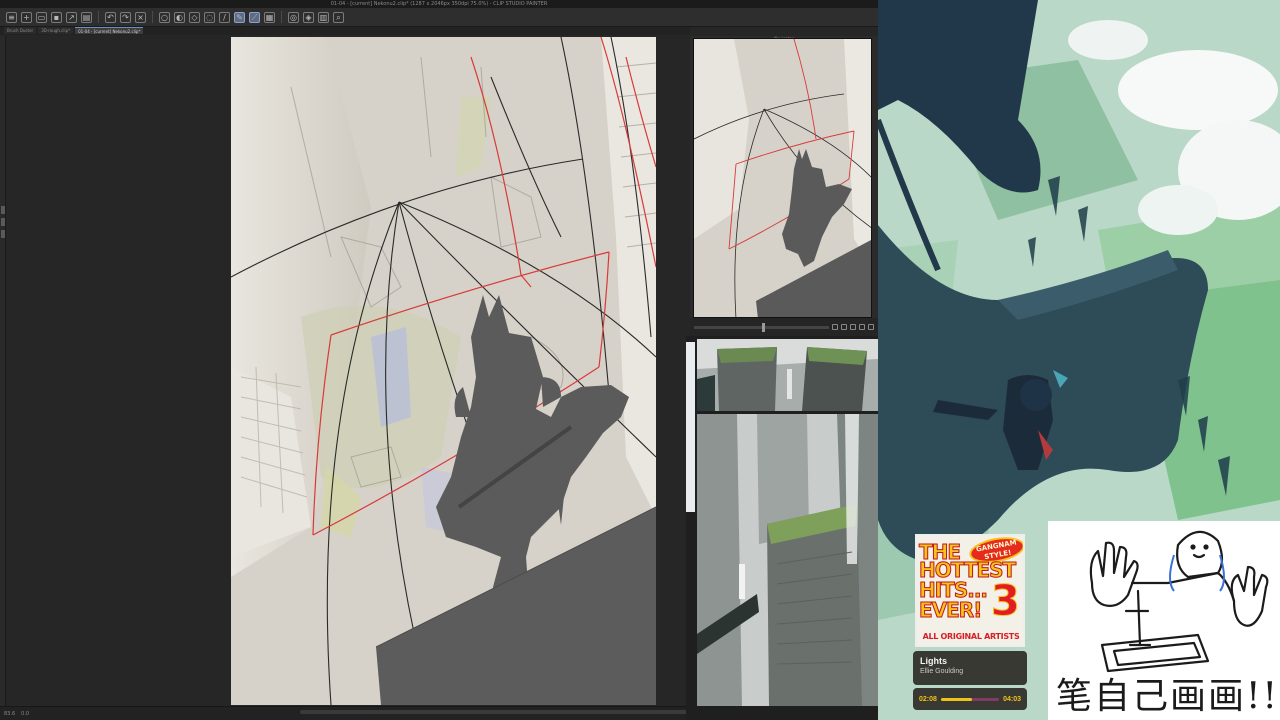 This screenshot has height=720, width=1280. What do you see at coordinates (86, 17) in the screenshot?
I see `print-icon: ▤` at bounding box center [86, 17].